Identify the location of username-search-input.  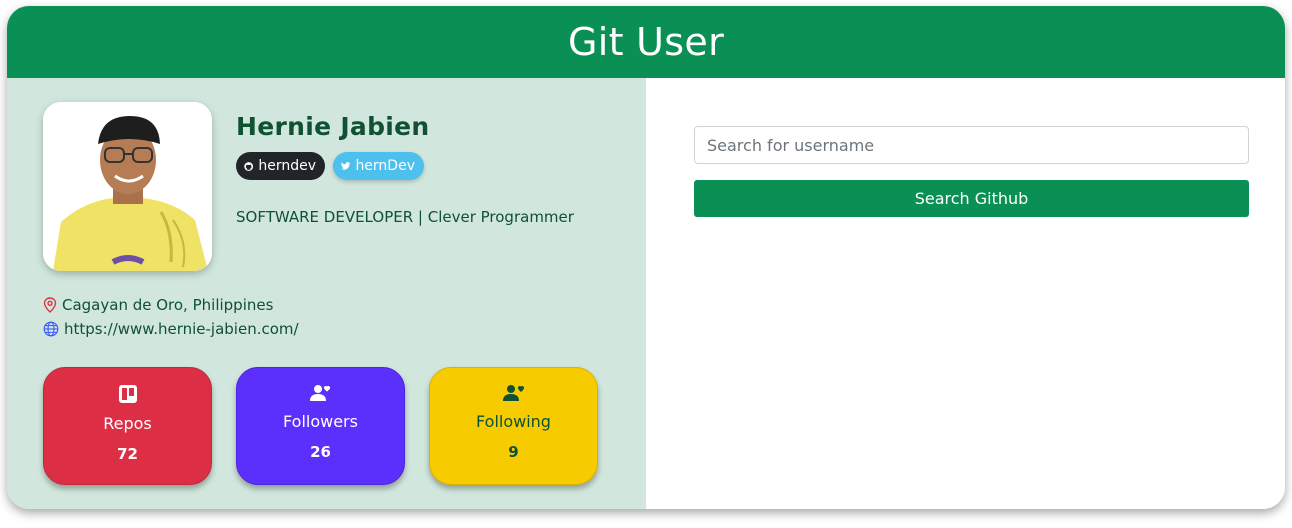
(971, 145).